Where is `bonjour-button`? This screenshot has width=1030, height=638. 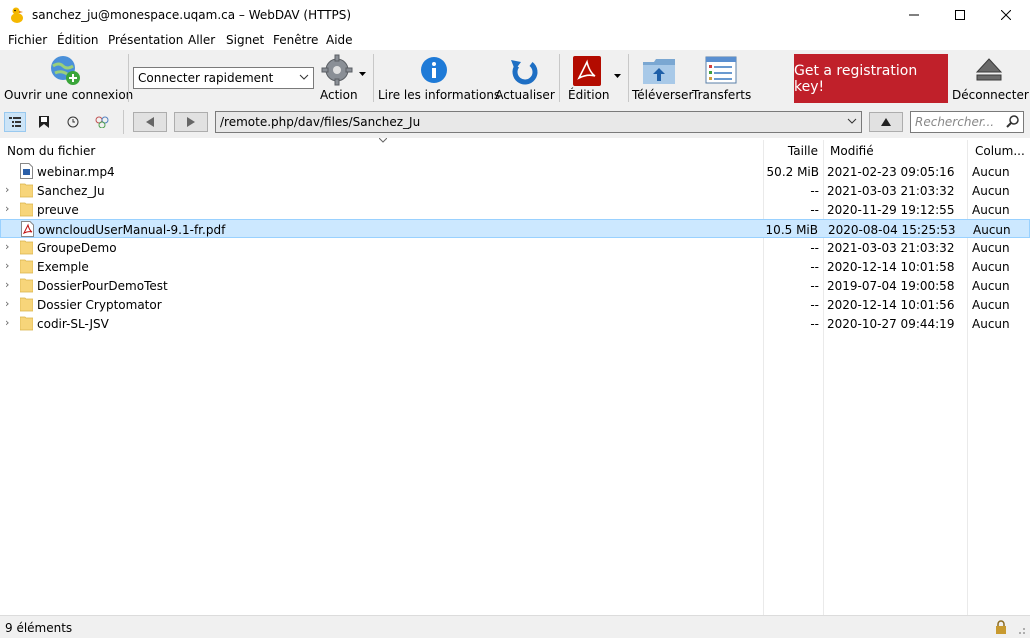
bonjour-button is located at coordinates (102, 122).